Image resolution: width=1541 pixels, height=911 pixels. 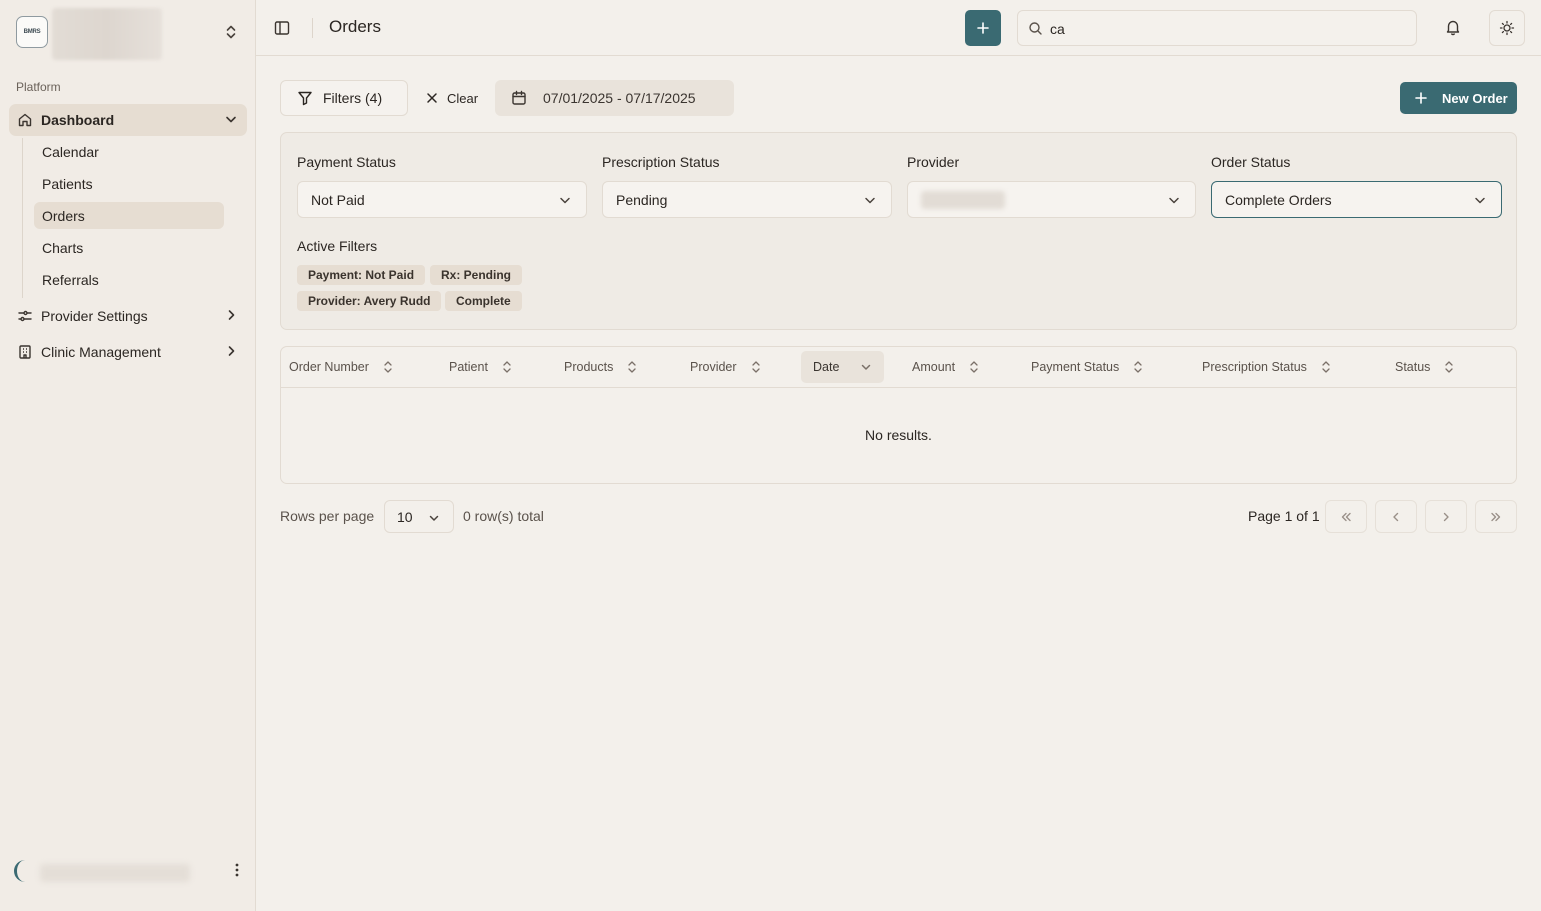 I want to click on active-filters-label: Active Filters, so click(x=337, y=246).